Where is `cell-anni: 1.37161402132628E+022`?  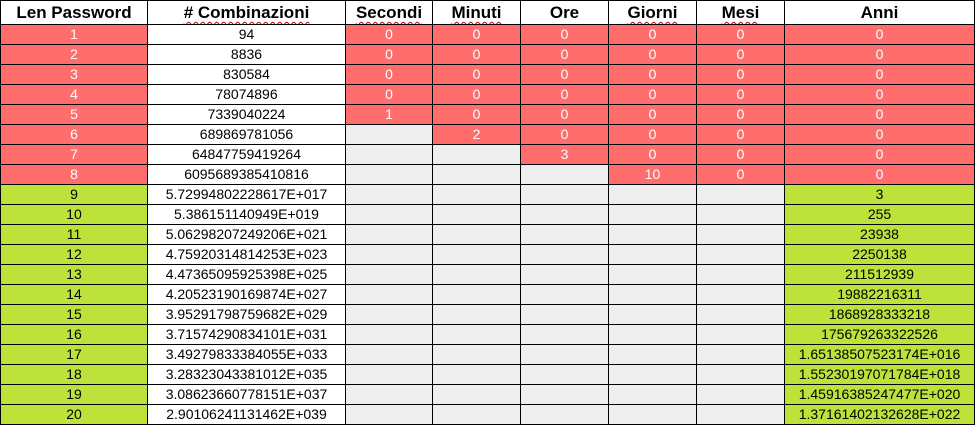 cell-anni: 1.37161402132628E+022 is located at coordinates (879, 414).